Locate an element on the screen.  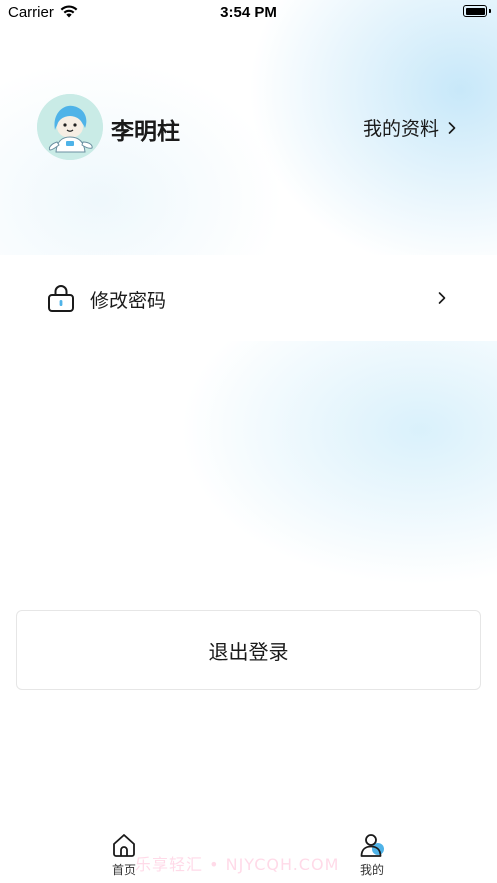
menu-item-label: 修改密码 is located at coordinates (128, 301).